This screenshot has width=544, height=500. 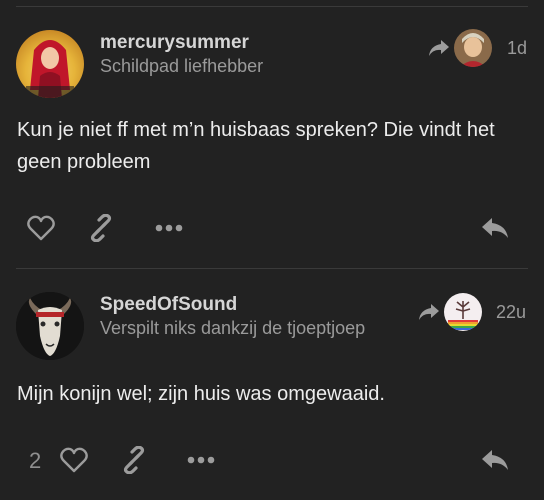 I want to click on user-title: Schildpad liefhebber, so click(x=182, y=66).